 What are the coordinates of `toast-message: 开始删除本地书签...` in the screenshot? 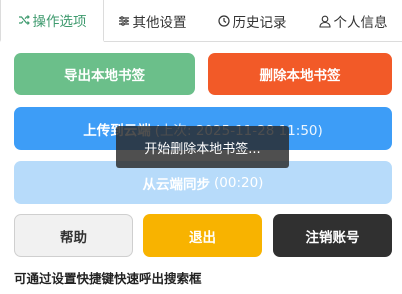 It's located at (202, 147).